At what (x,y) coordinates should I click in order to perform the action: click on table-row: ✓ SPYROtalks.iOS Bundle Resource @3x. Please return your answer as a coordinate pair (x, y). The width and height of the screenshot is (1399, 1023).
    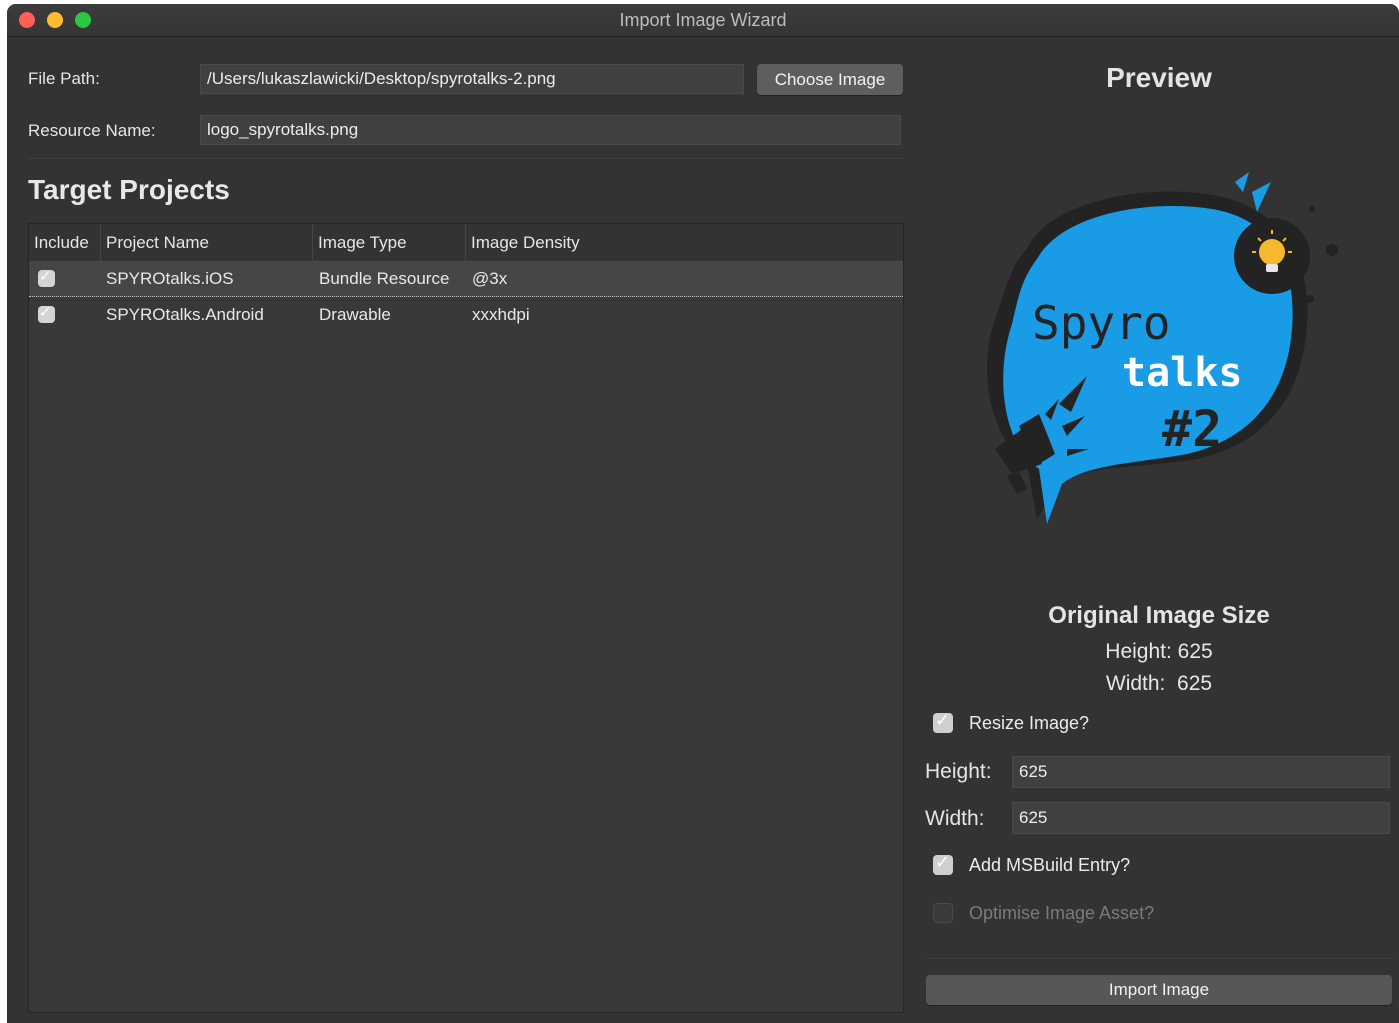
    Looking at the image, I should click on (466, 279).